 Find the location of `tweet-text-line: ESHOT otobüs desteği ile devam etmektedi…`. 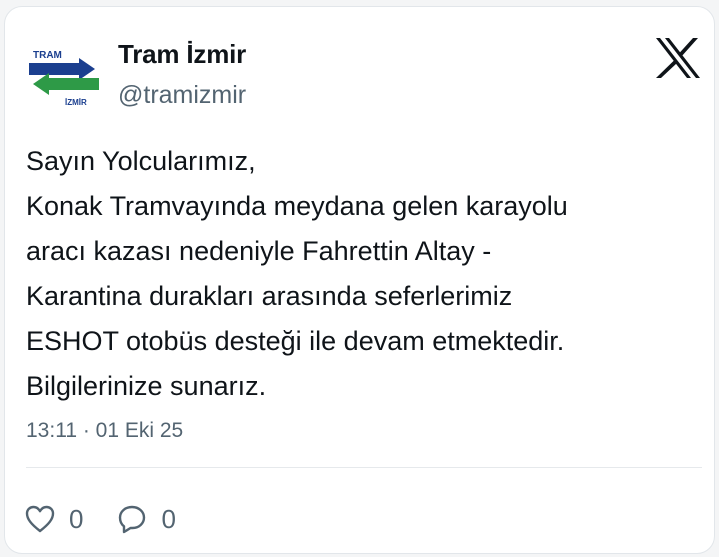

tweet-text-line: ESHOT otobüs desteği ile devam etmektedi… is located at coordinates (295, 341).